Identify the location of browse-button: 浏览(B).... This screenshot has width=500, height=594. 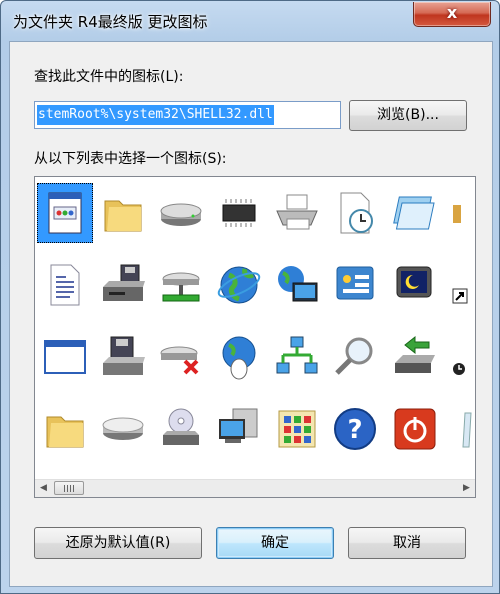
(408, 115).